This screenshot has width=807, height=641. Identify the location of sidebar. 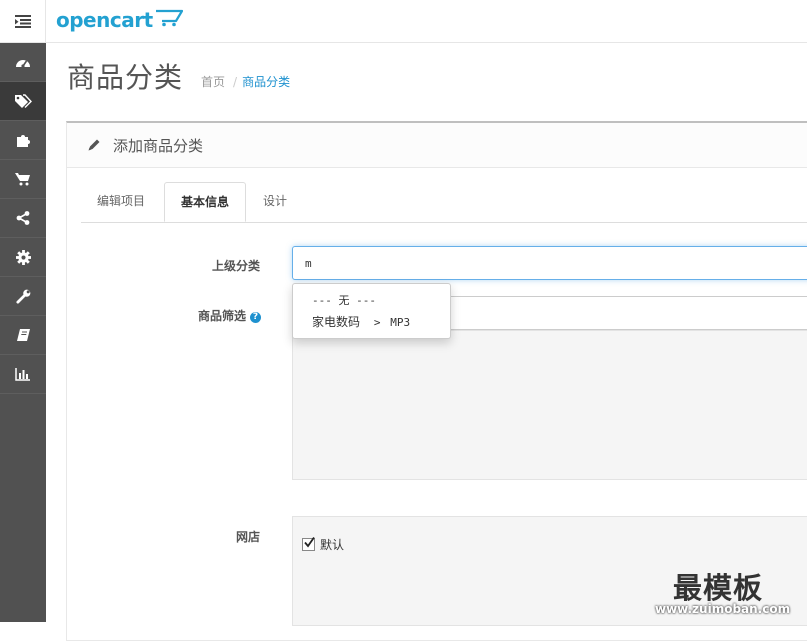
(23, 332).